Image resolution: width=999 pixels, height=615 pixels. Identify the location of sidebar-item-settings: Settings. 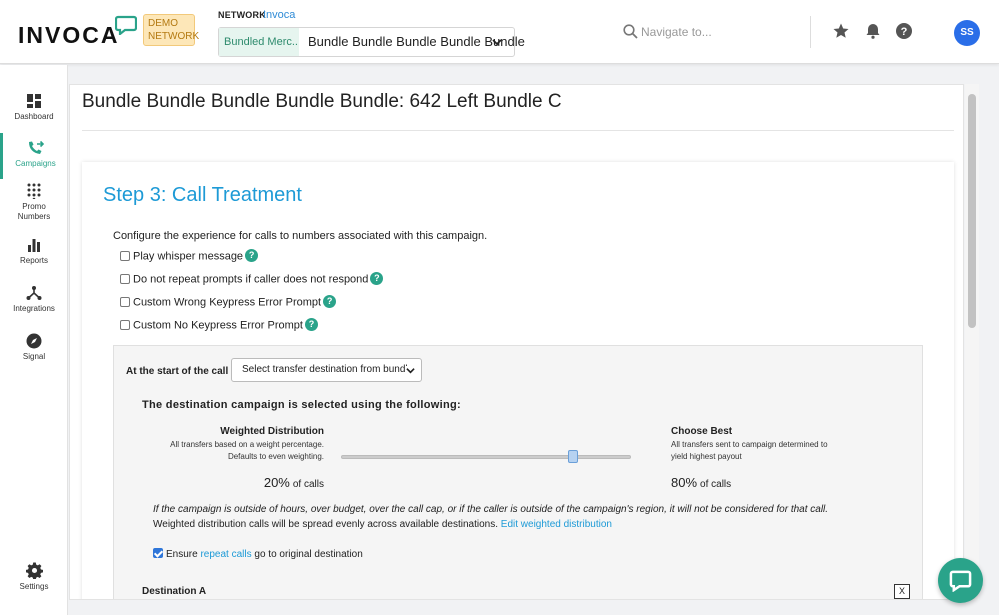
(34, 577).